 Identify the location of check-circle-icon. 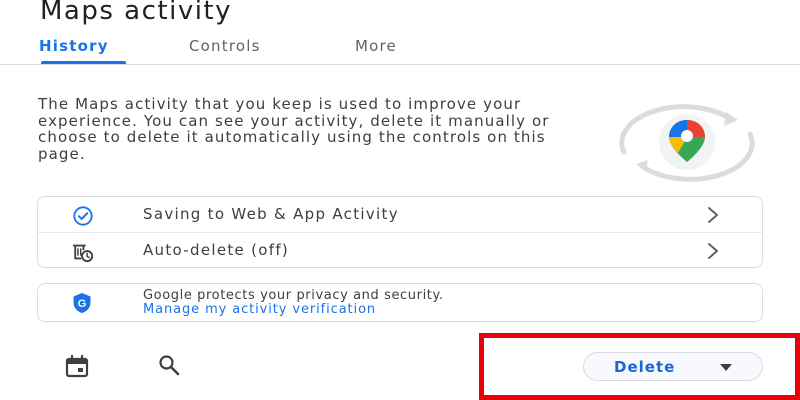
(83, 216).